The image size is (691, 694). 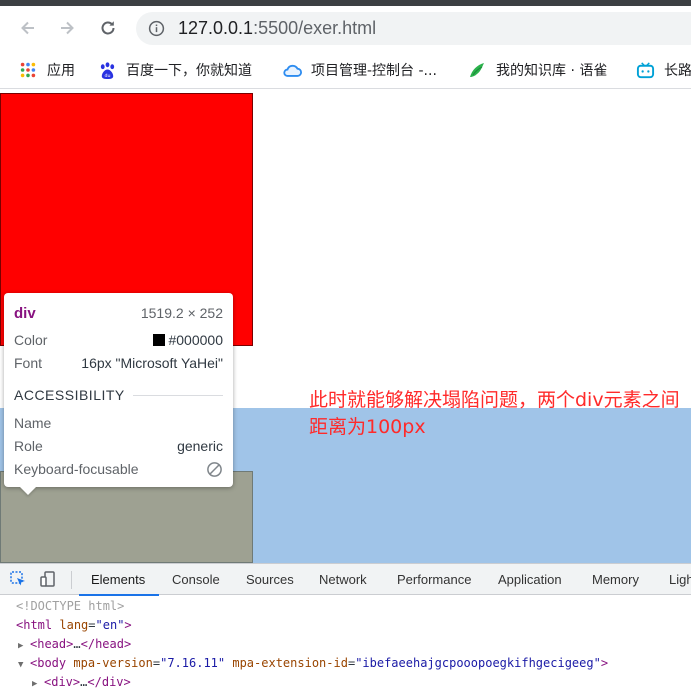 What do you see at coordinates (69, 395) in the screenshot?
I see `accessibility-label: ACCESSIBILITY` at bounding box center [69, 395].